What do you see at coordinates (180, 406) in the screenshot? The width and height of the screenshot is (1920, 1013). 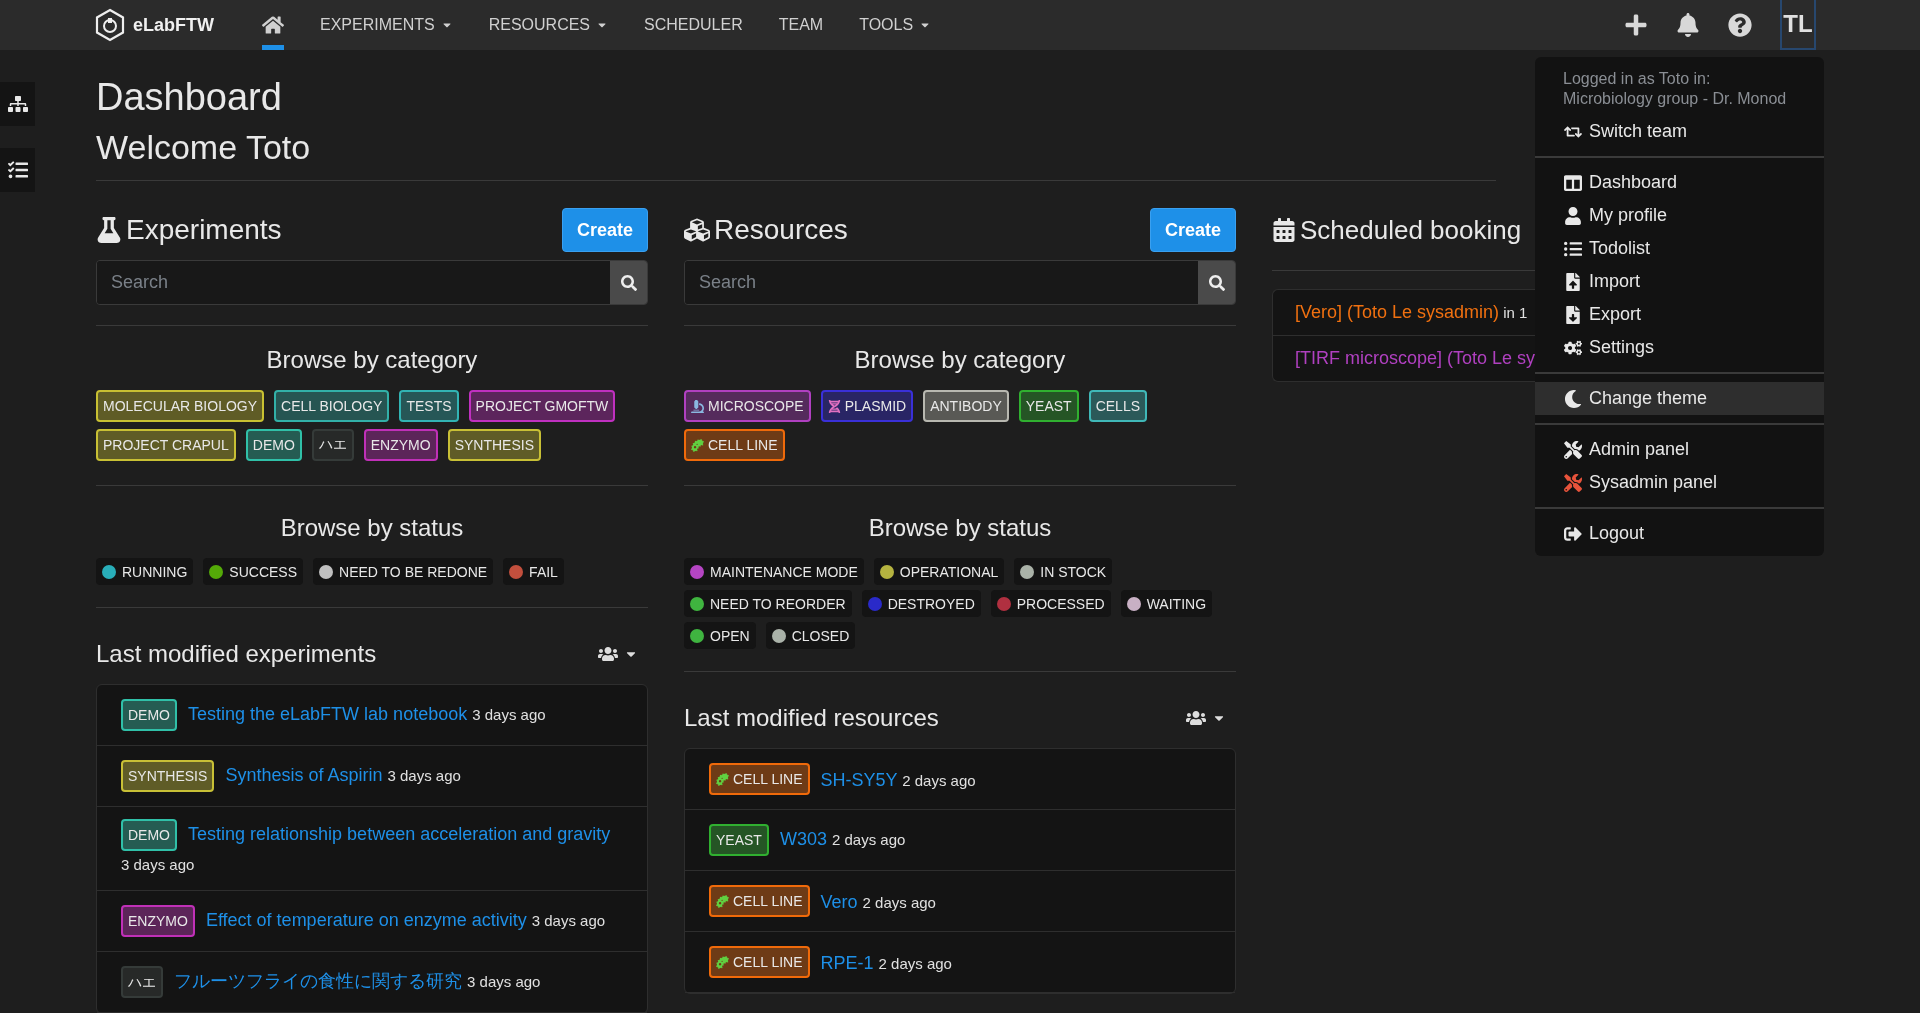 I see `category-tag: MOLECULAR BIOLOGY` at bounding box center [180, 406].